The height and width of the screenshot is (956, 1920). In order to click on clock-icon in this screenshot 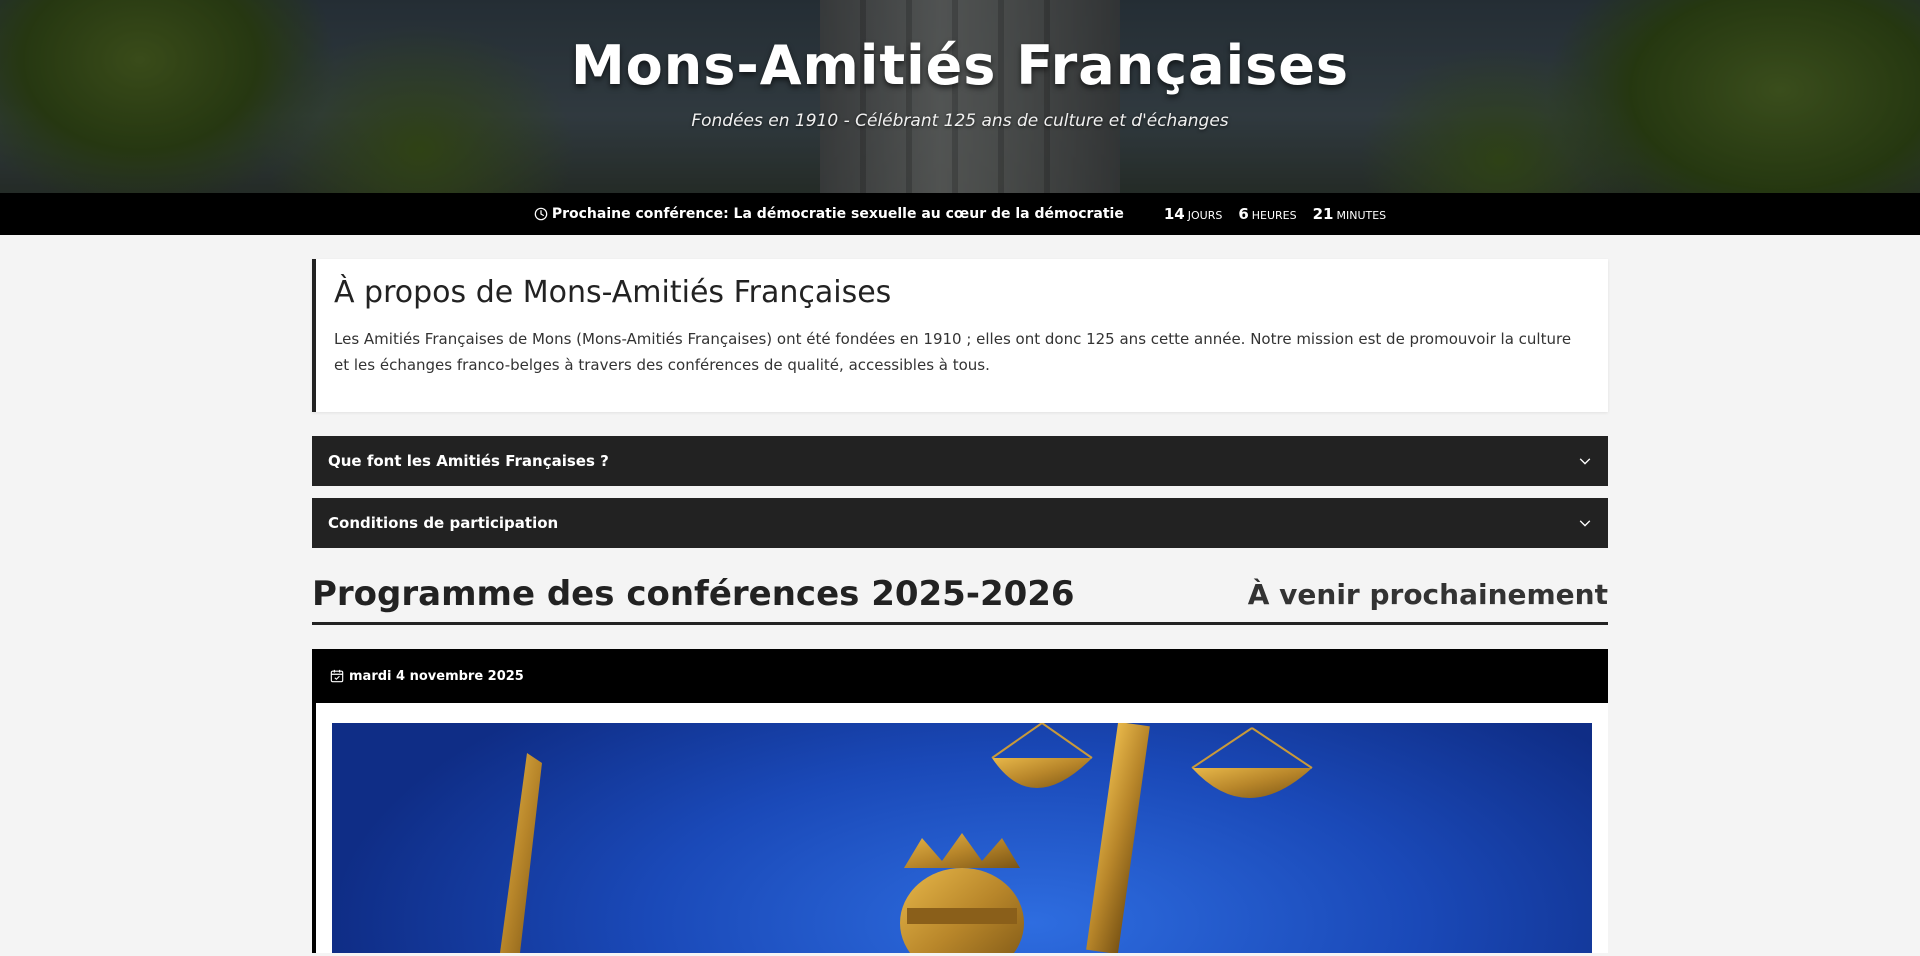, I will do `click(541, 214)`.